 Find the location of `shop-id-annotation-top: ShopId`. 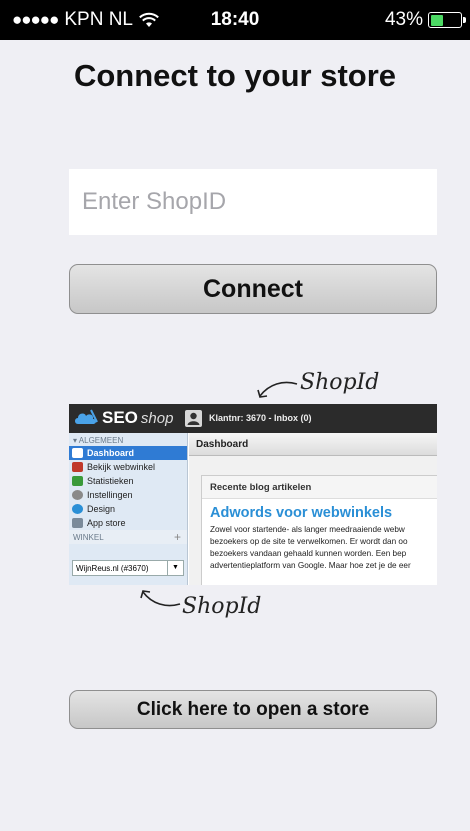

shop-id-annotation-top: ShopId is located at coordinates (340, 382).